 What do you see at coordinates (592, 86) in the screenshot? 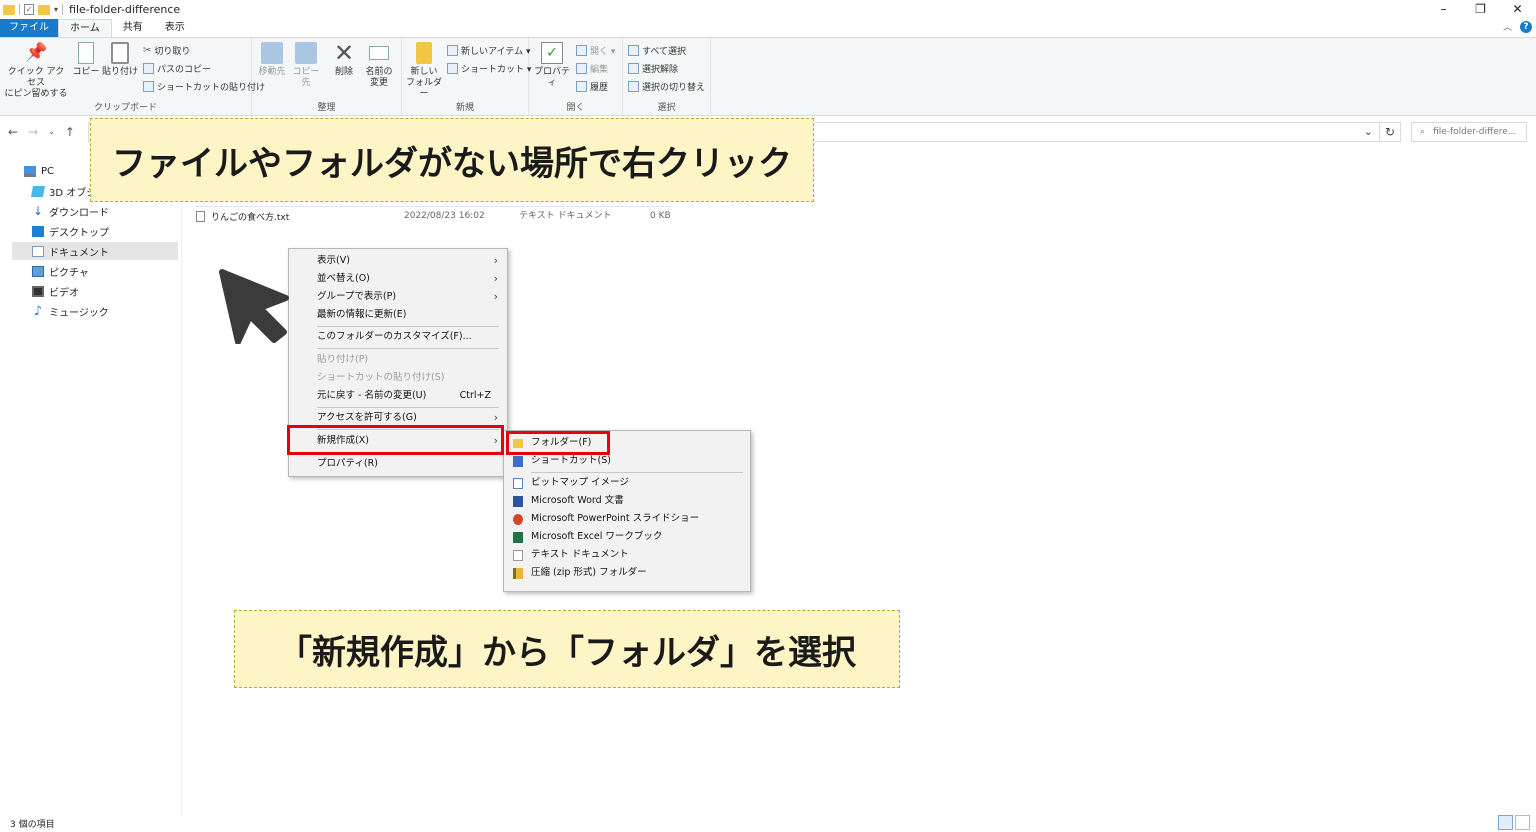
I see `history-button: 履歴` at bounding box center [592, 86].